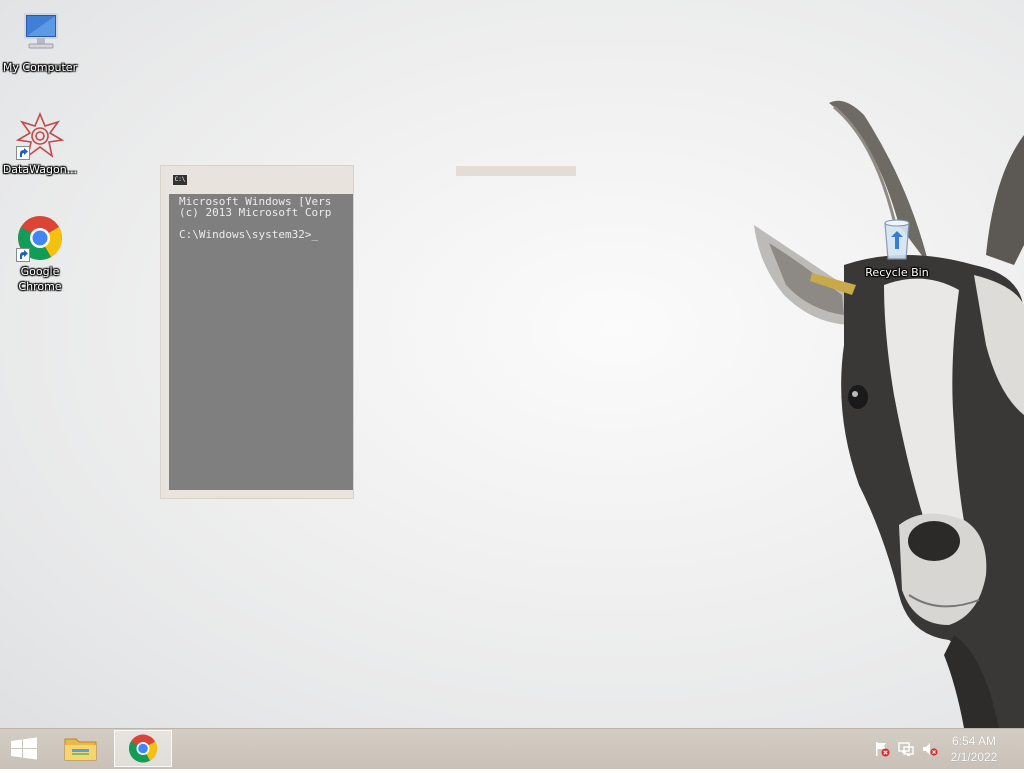  I want to click on computer-icon, so click(40, 34).